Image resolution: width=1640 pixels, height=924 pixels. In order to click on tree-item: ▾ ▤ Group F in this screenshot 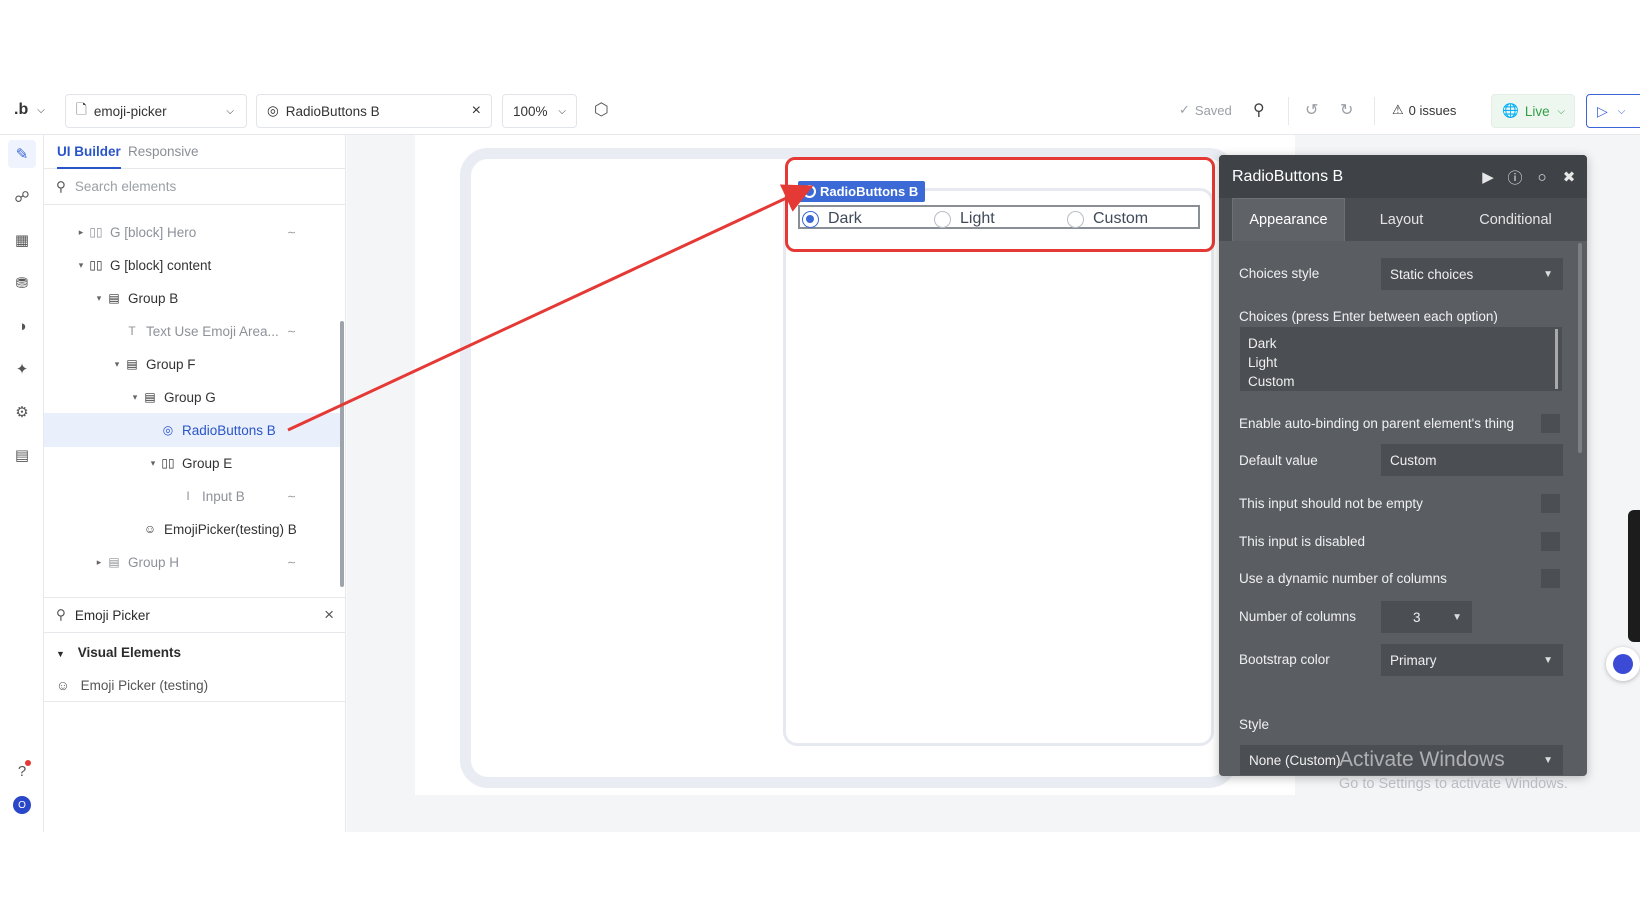, I will do `click(193, 364)`.